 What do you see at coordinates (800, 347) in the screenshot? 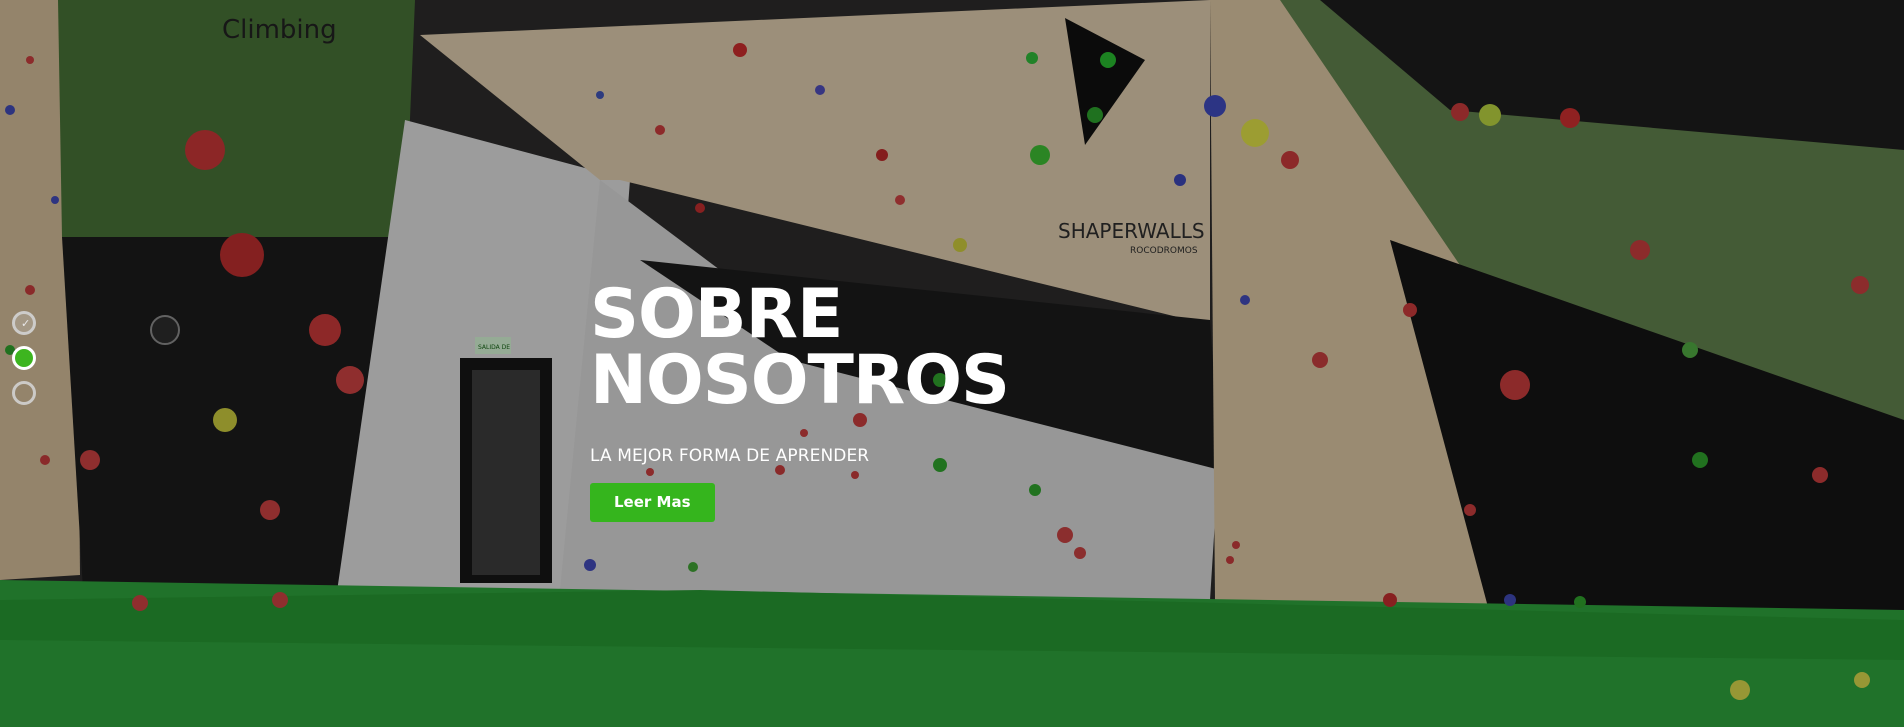
I see `hero-title: SOBRE NOSOTROS` at bounding box center [800, 347].